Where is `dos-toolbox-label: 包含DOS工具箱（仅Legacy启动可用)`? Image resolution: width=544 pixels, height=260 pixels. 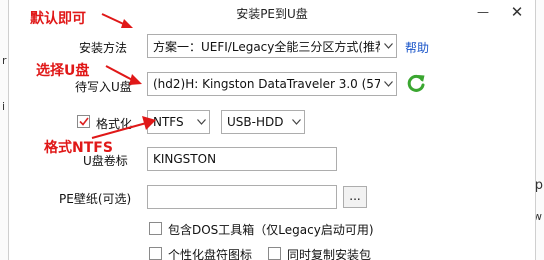
dos-toolbox-label: 包含DOS工具箱（仅Legacy启动可用) is located at coordinates (271, 230).